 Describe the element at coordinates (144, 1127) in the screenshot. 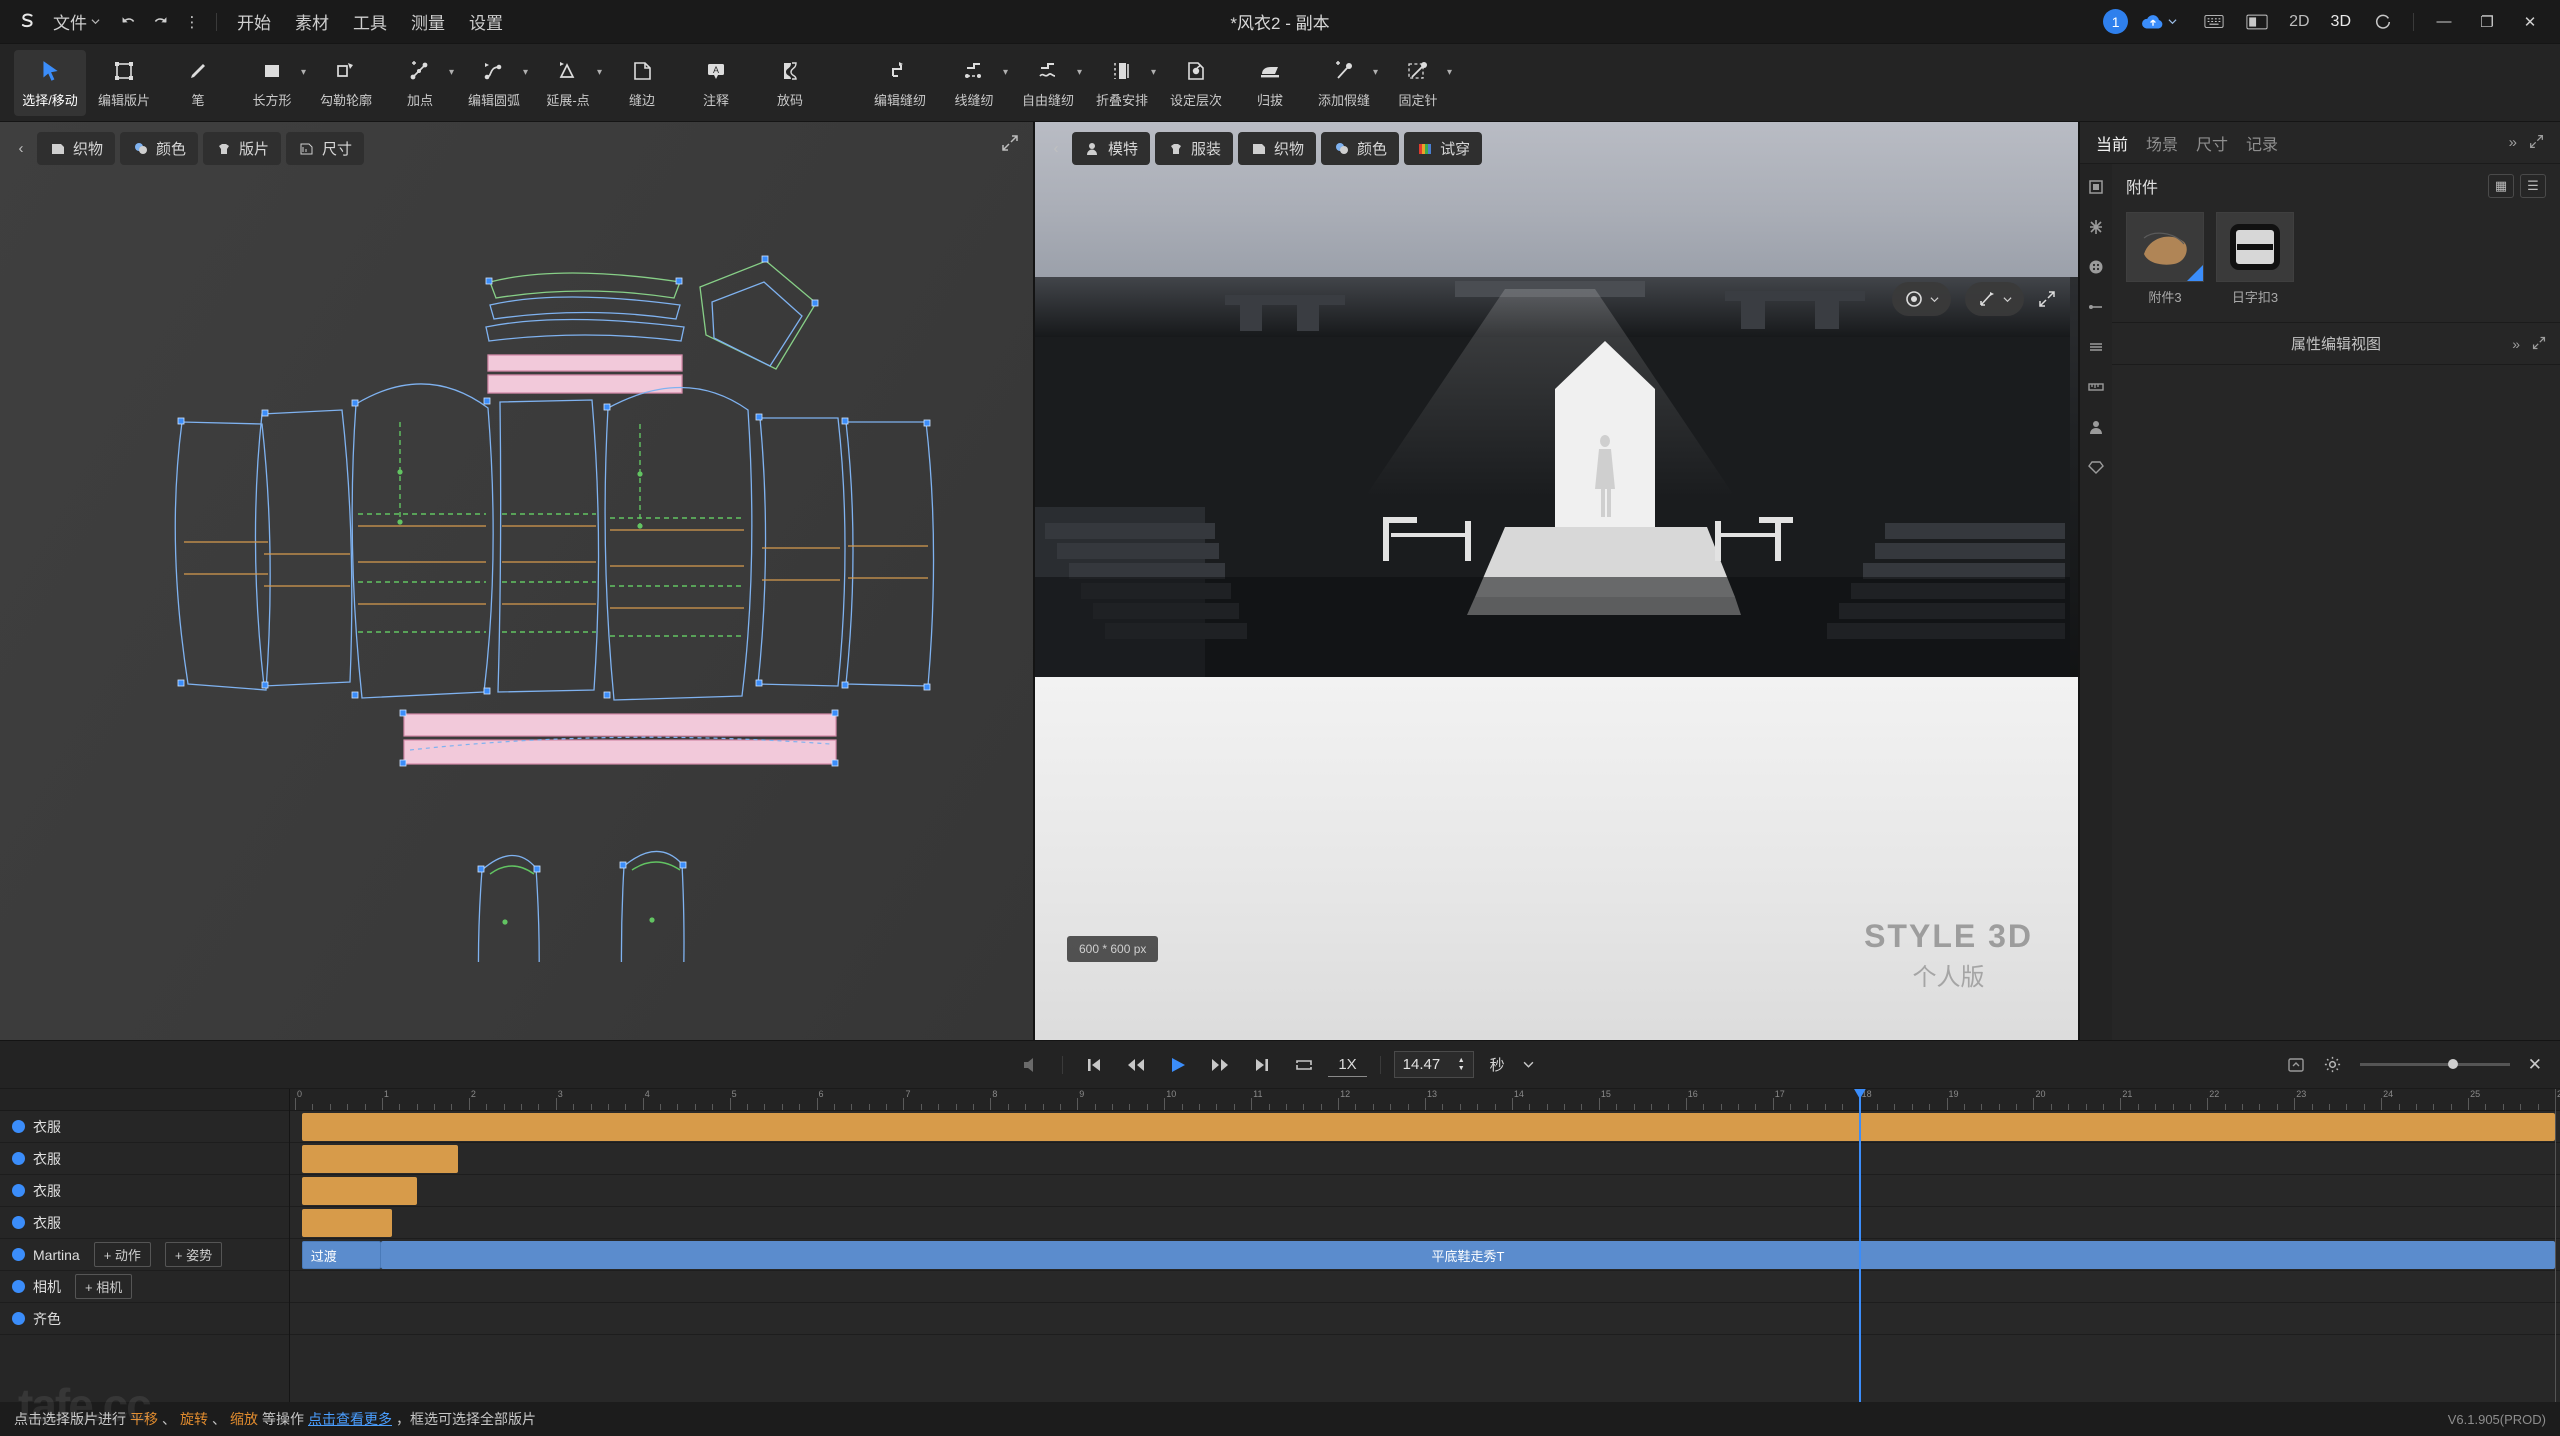

I see `track-row-0: 衣服` at that location.